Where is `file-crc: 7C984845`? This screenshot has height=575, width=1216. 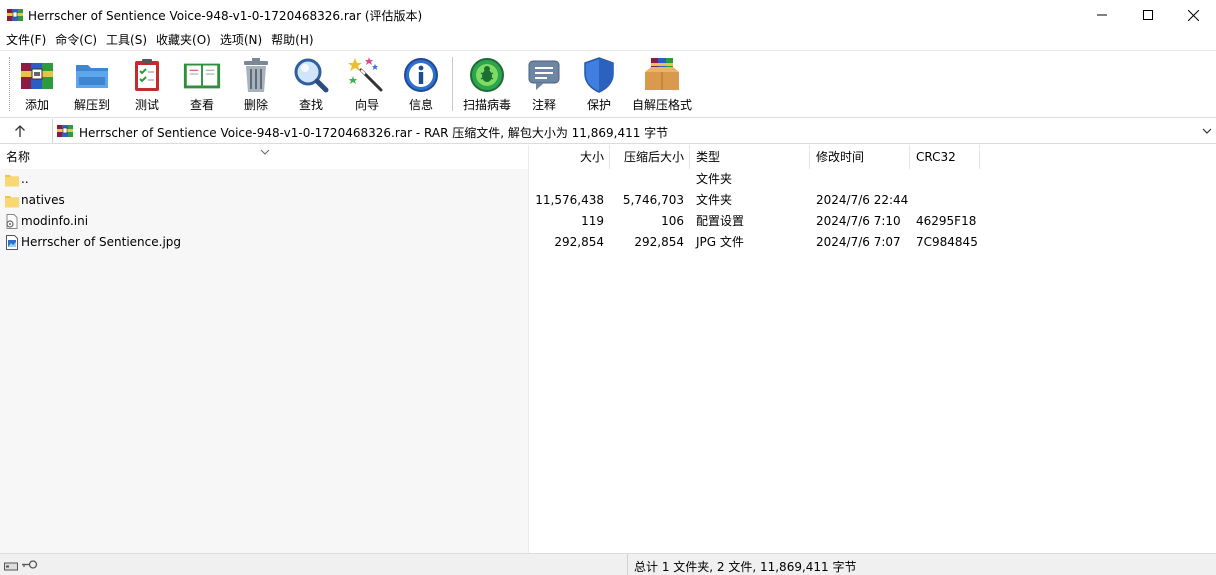
file-crc: 7C984845 is located at coordinates (947, 242).